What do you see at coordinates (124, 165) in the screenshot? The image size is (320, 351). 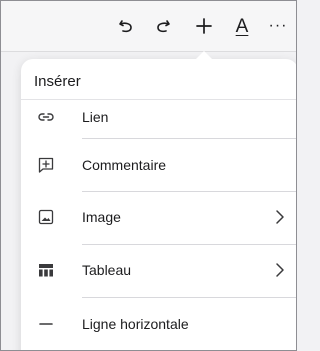 I see `menu-item-label: Commentaire` at bounding box center [124, 165].